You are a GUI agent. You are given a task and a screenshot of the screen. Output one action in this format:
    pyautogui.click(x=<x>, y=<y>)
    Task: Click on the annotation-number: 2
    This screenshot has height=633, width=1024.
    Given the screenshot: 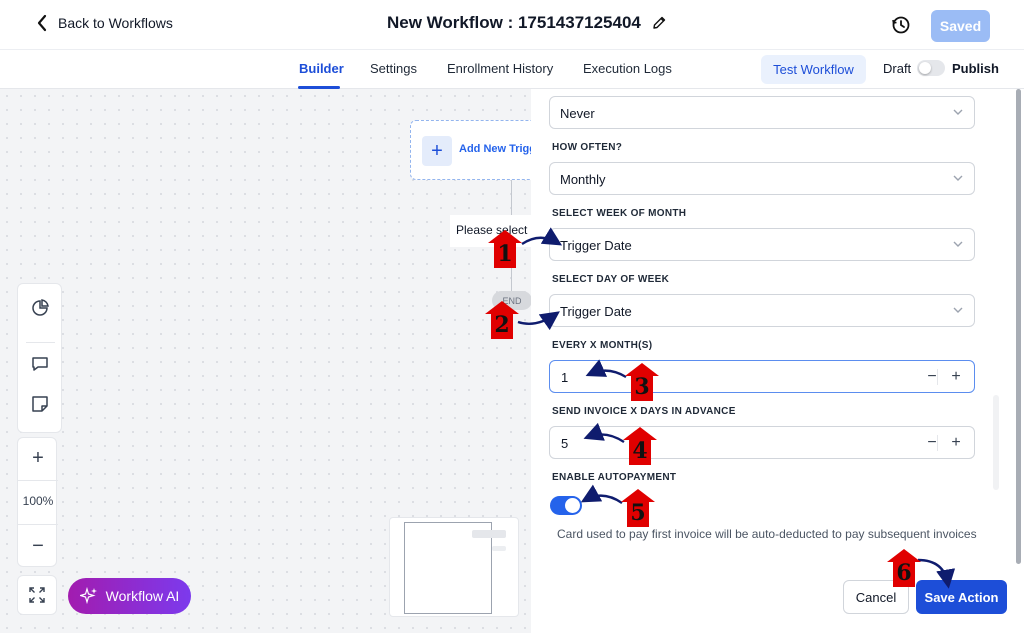 What is the action you would take?
    pyautogui.click(x=502, y=325)
    